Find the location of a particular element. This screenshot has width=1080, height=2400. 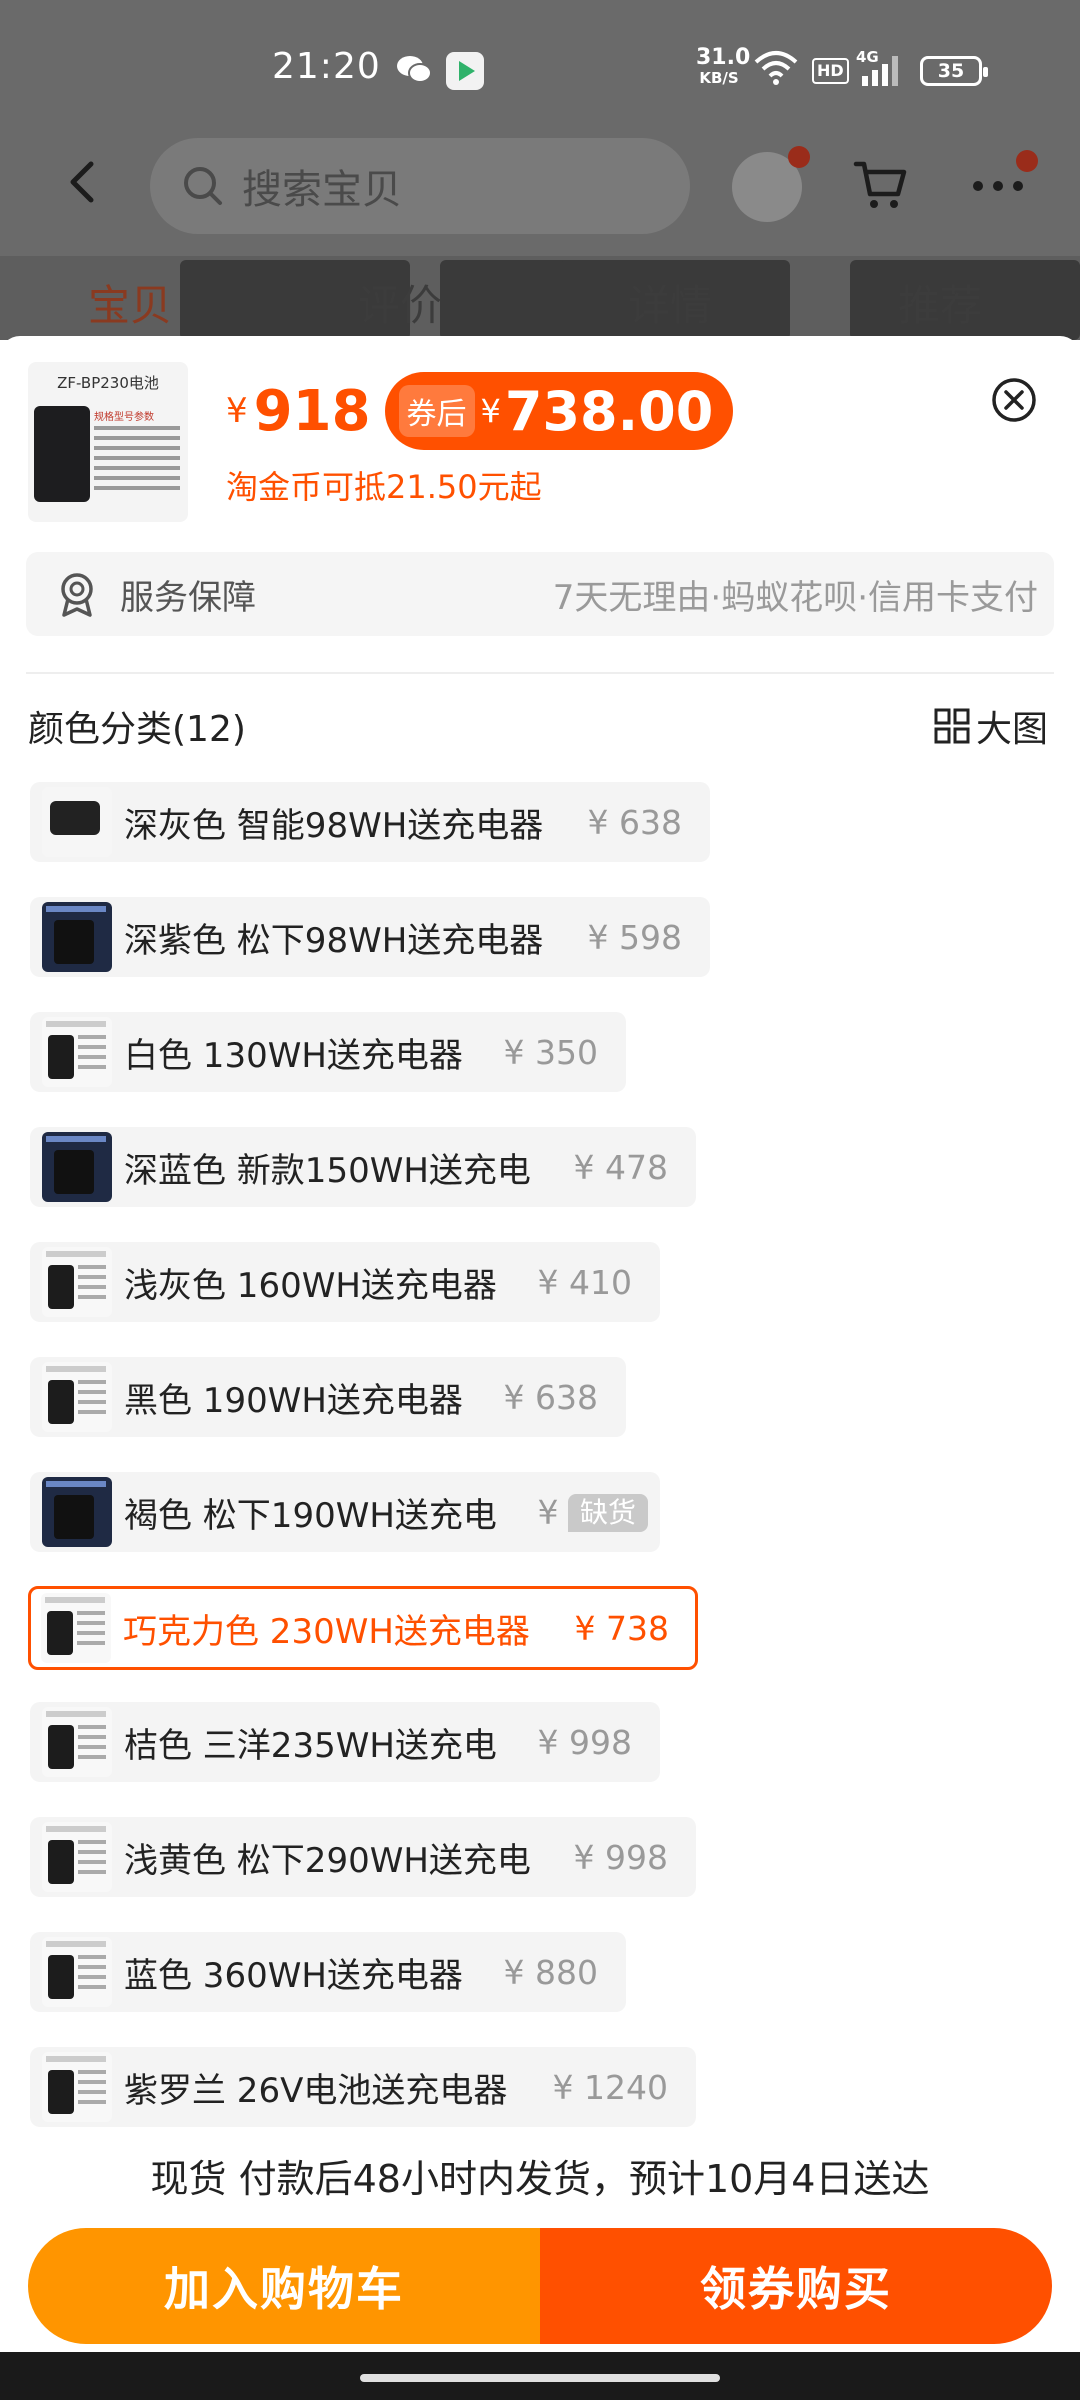

search-placeholder: 搜索宝贝 is located at coordinates (322, 190).